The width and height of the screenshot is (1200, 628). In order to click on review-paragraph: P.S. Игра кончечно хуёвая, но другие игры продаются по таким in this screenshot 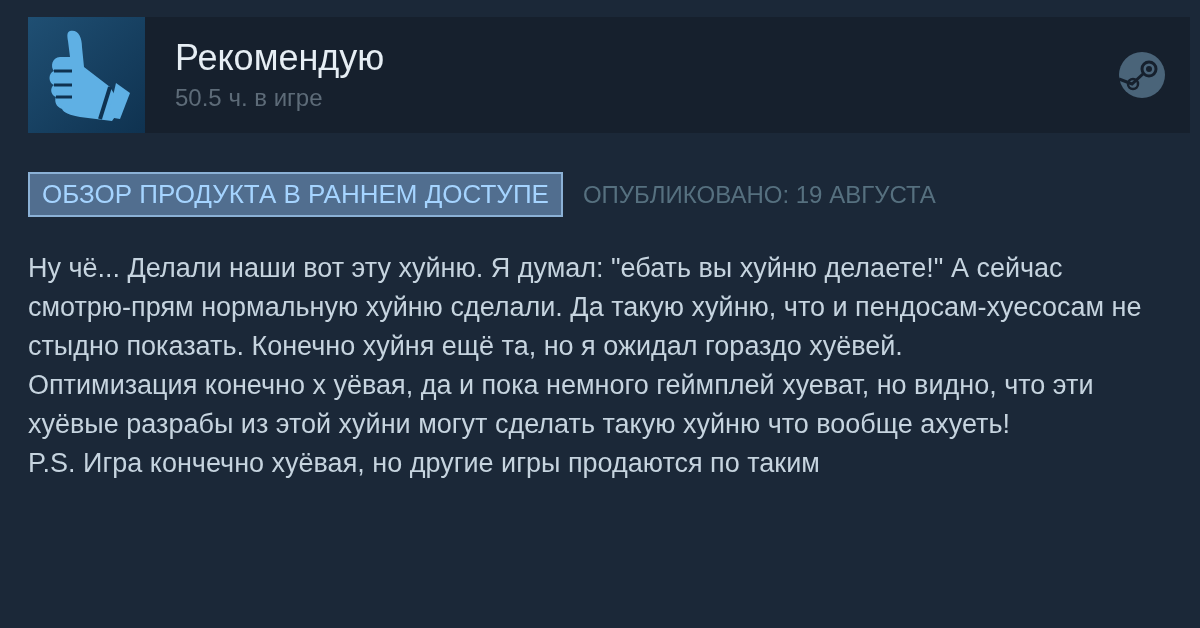, I will do `click(424, 463)`.